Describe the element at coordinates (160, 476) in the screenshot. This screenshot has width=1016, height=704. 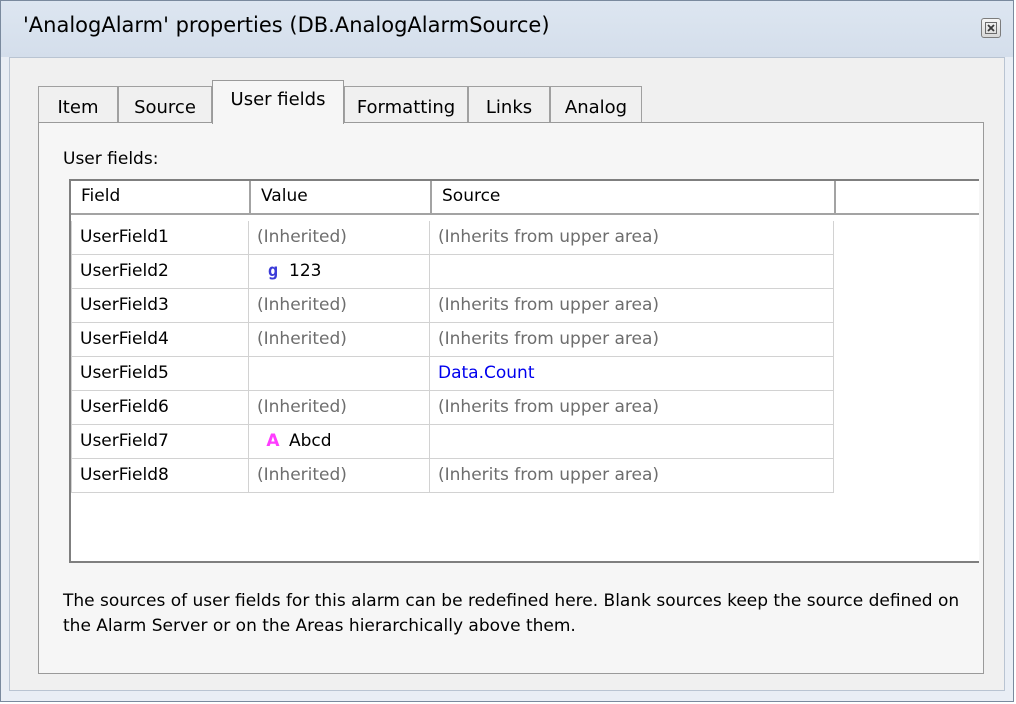
I see `field-cell: UserField8` at that location.